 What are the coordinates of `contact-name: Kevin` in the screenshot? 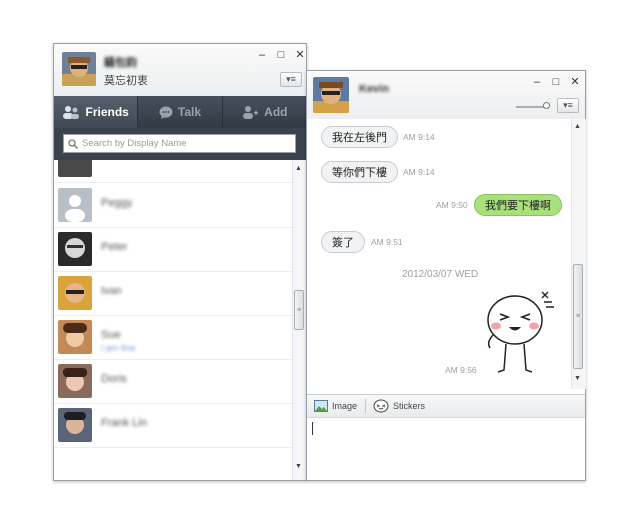 It's located at (374, 89).